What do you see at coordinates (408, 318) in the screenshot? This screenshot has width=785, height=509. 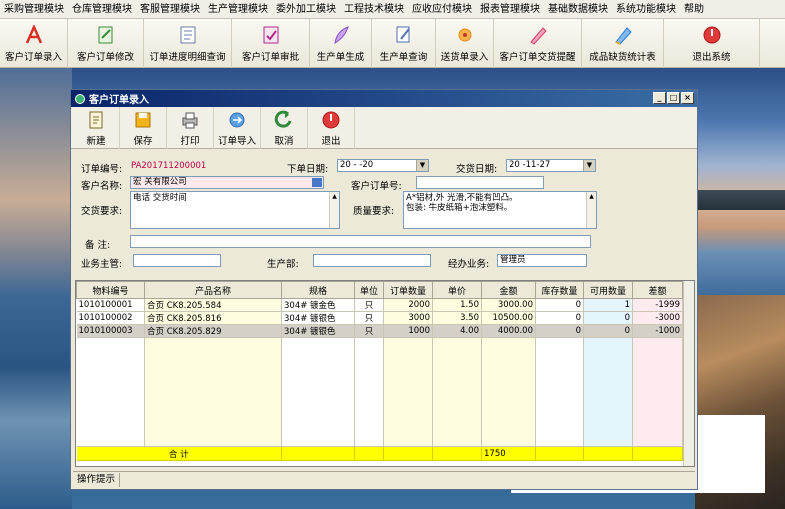 I see `cell-order-qty: 3000` at bounding box center [408, 318].